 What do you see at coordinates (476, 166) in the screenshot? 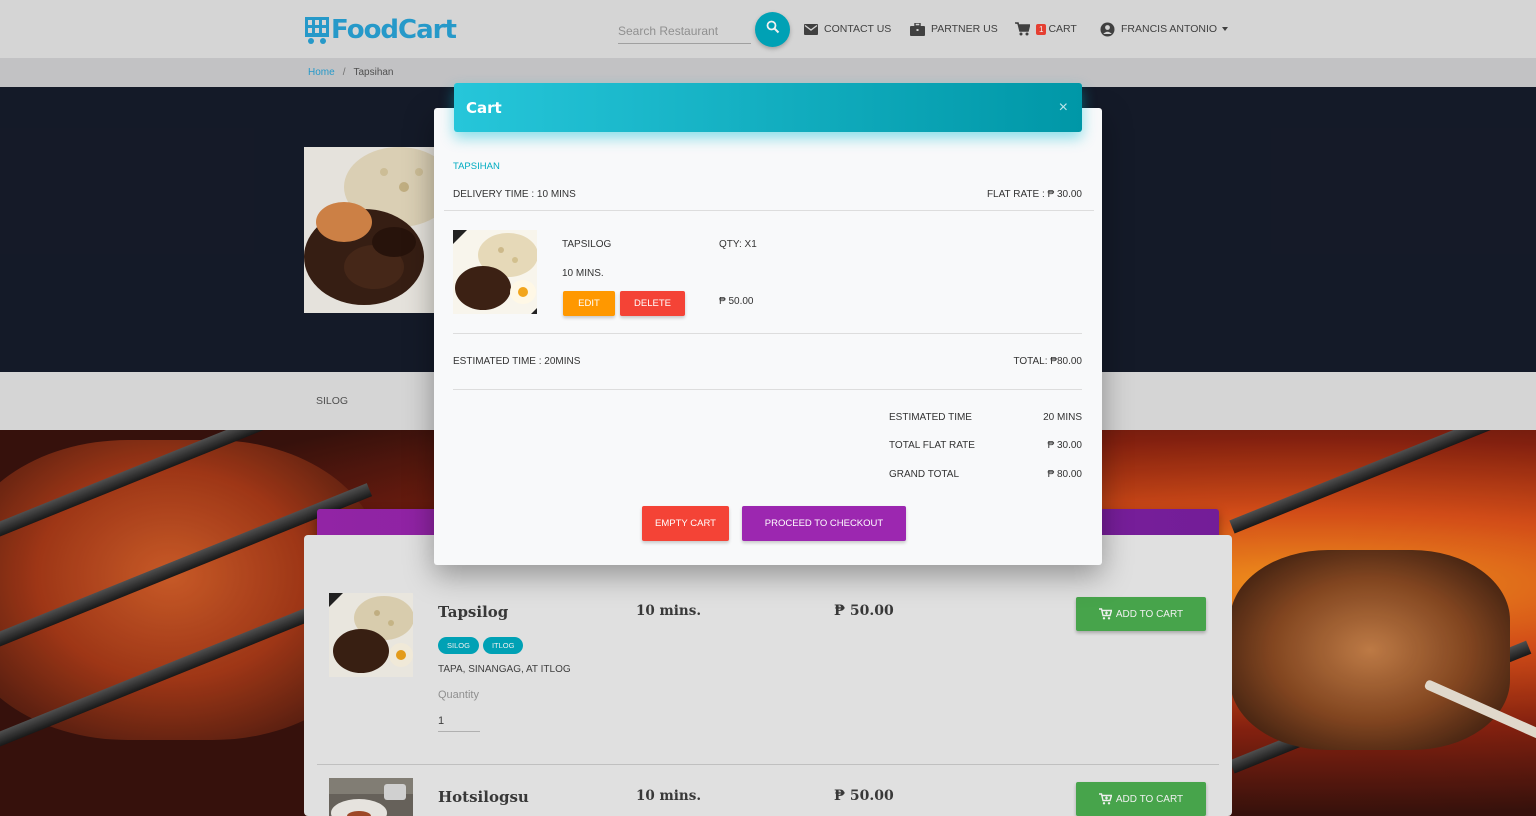
I see `cart-restaurant-name: TAPSIHAN` at bounding box center [476, 166].